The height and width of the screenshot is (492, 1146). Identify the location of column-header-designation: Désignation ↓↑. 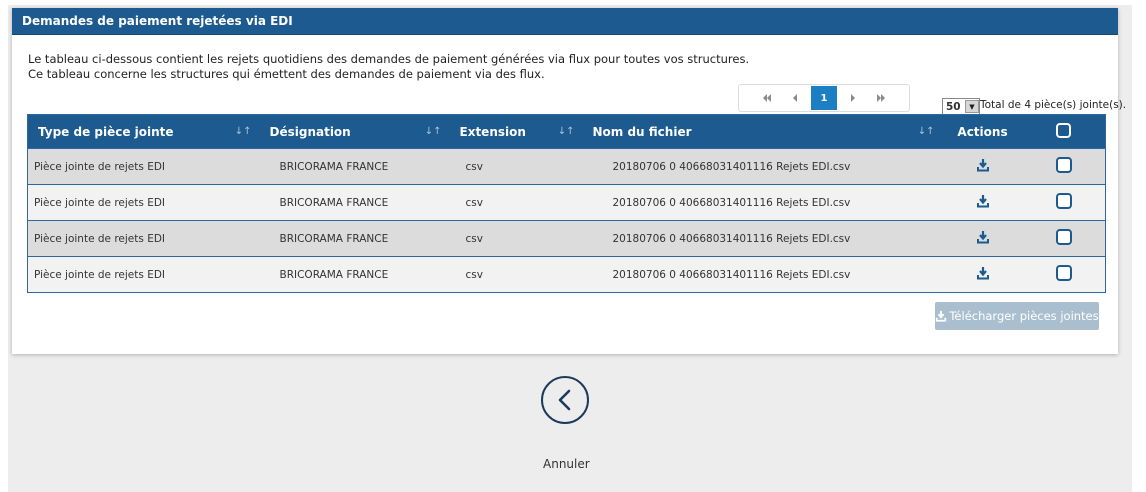
(355, 132).